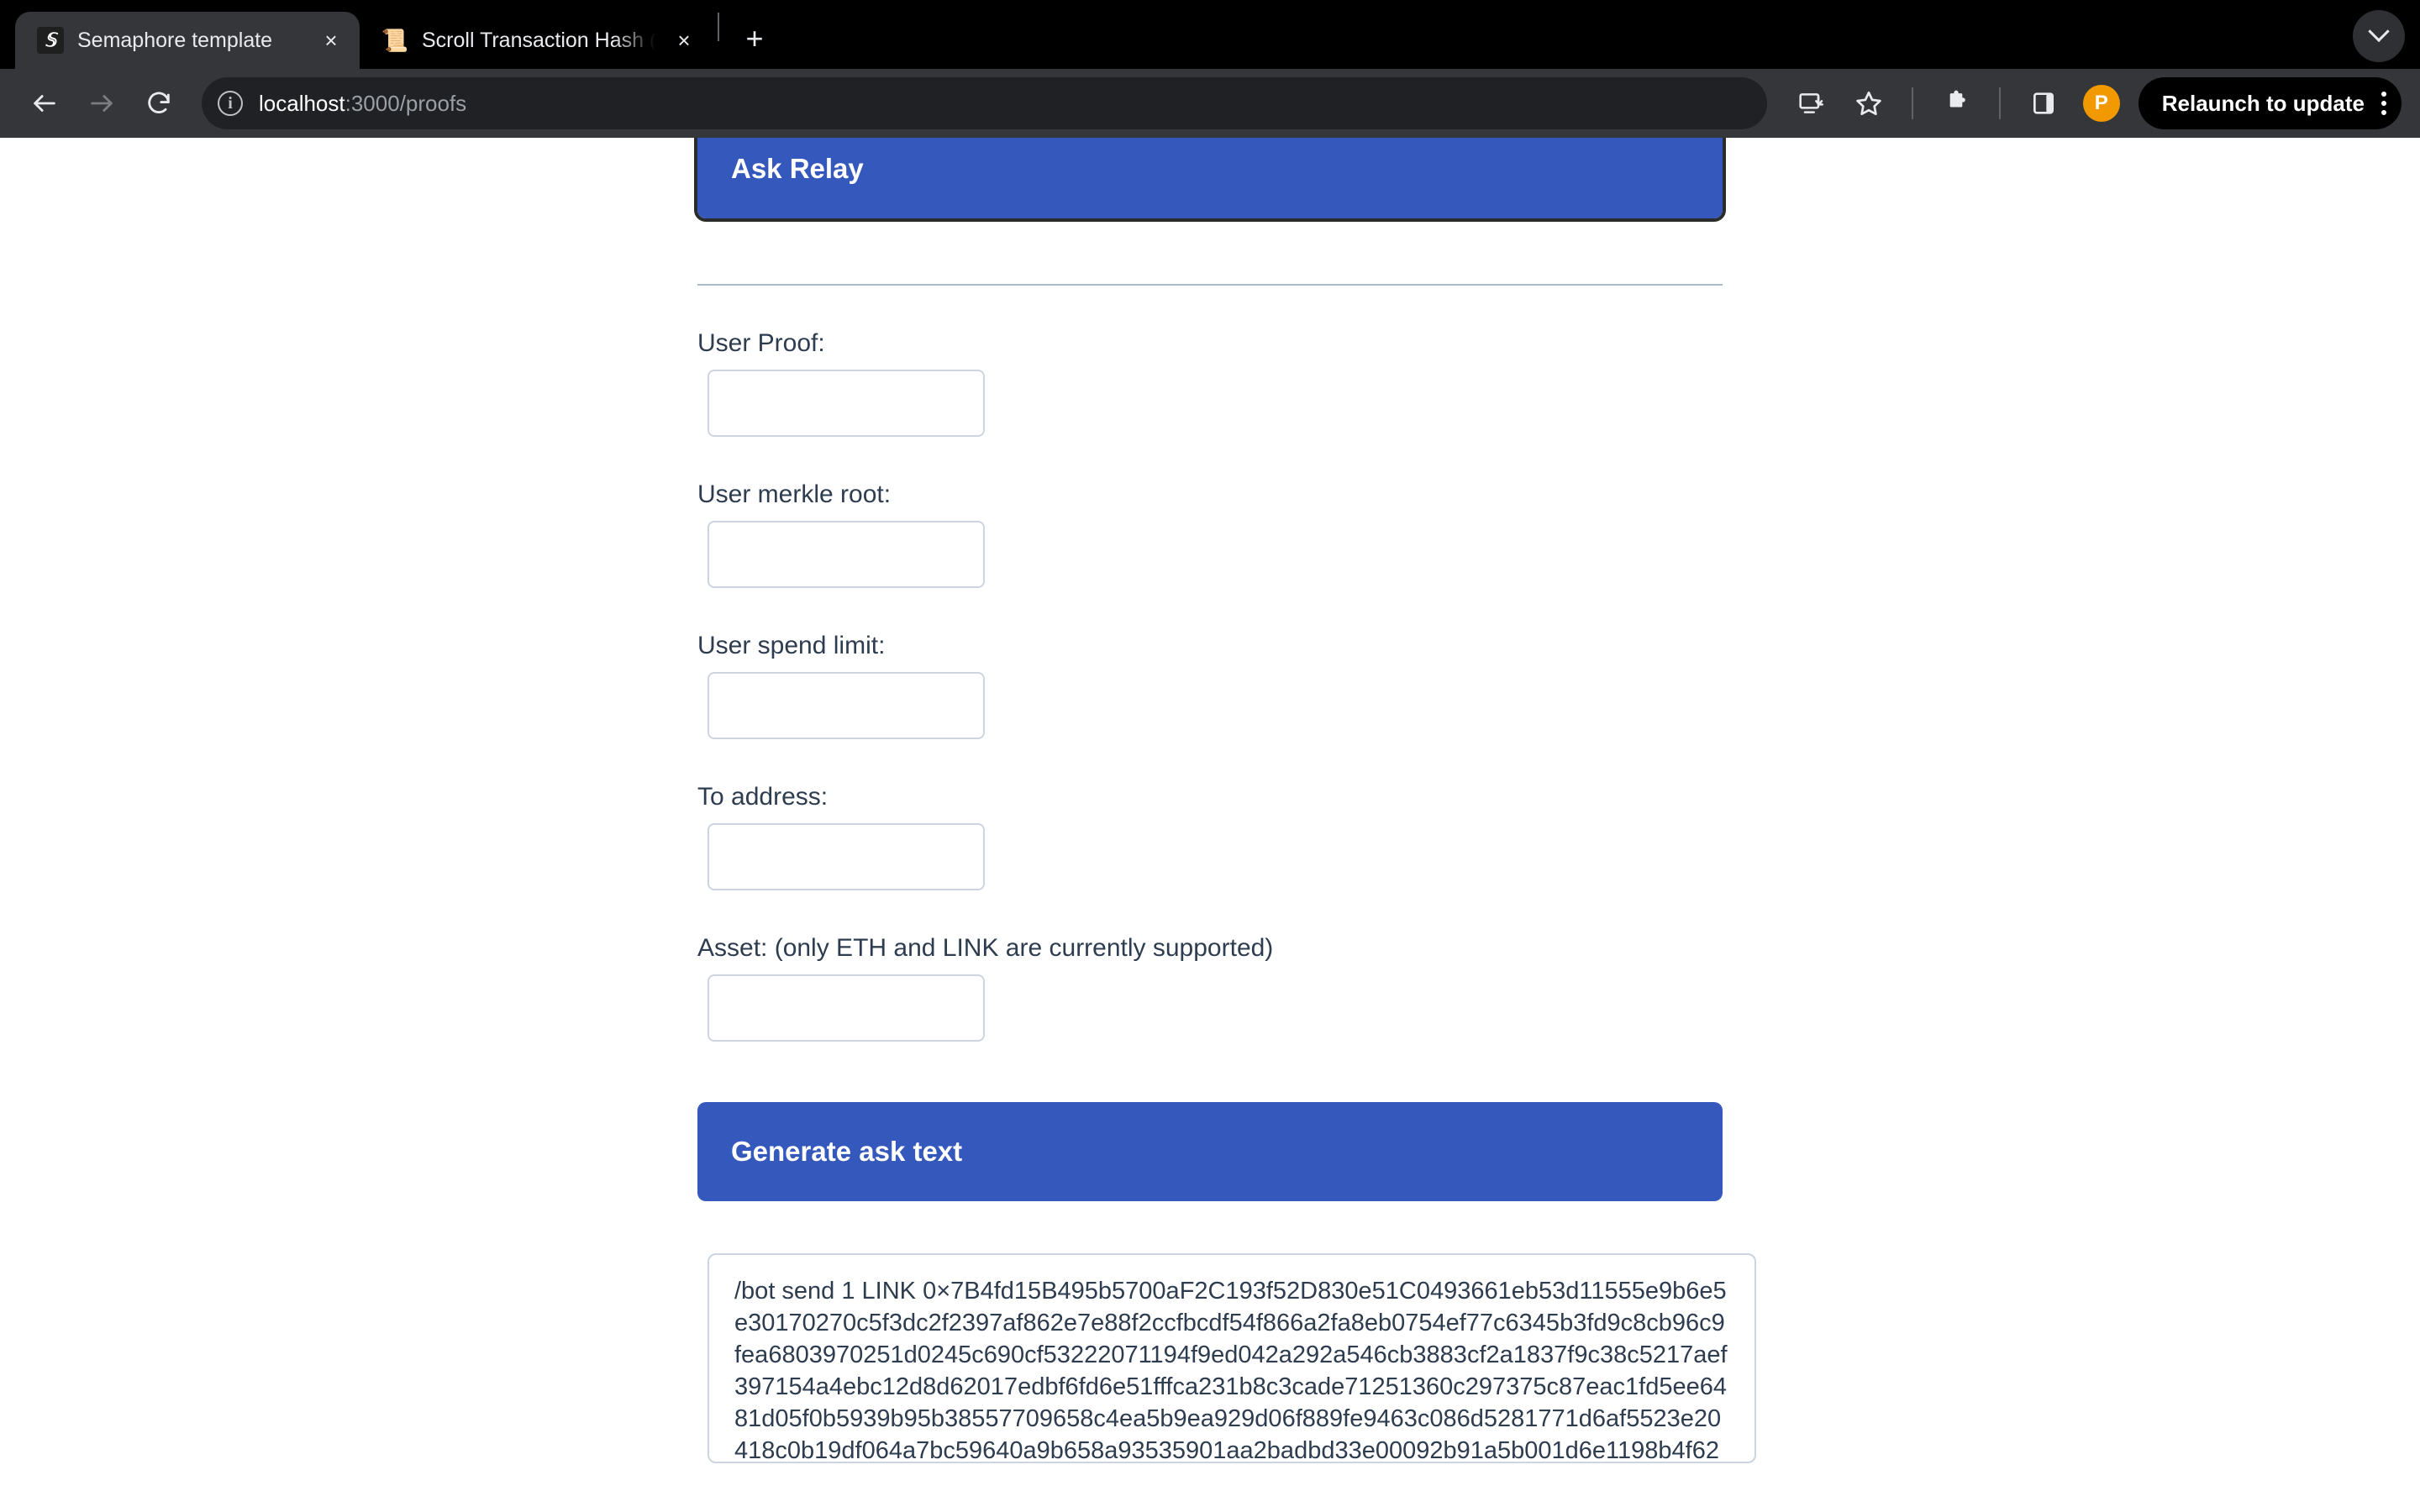  What do you see at coordinates (2379, 31) in the screenshot?
I see `chevron-down-icon` at bounding box center [2379, 31].